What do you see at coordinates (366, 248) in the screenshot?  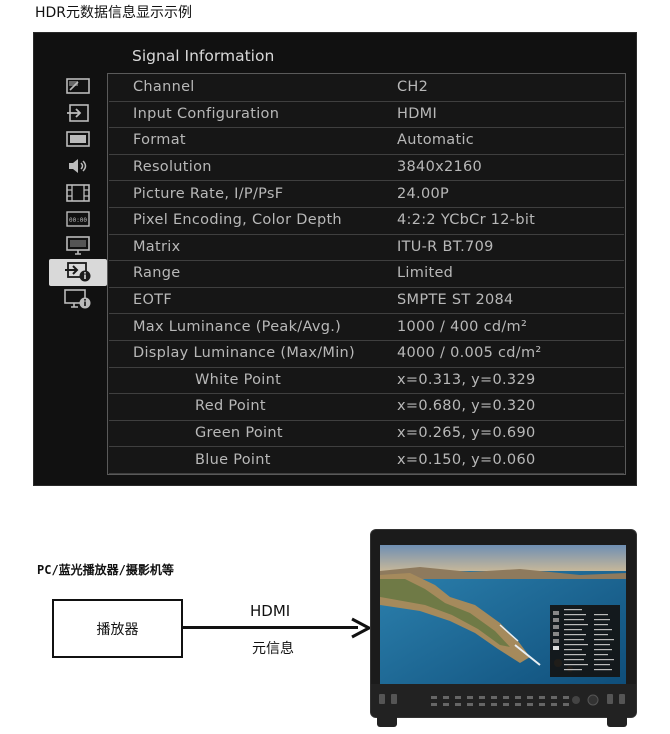 I see `info-row: Matrix ITU-R BT.709` at bounding box center [366, 248].